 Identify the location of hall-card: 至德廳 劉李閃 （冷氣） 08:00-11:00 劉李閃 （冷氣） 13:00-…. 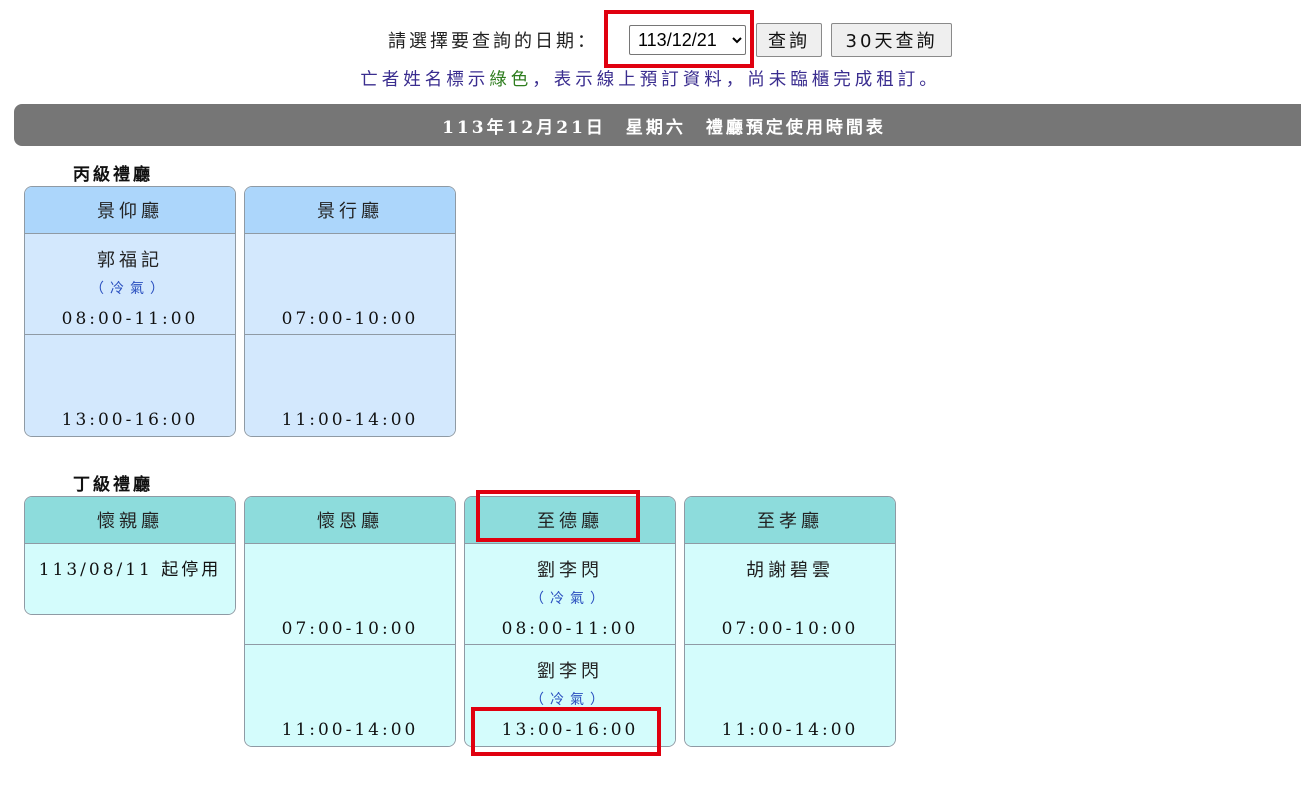
(570, 621).